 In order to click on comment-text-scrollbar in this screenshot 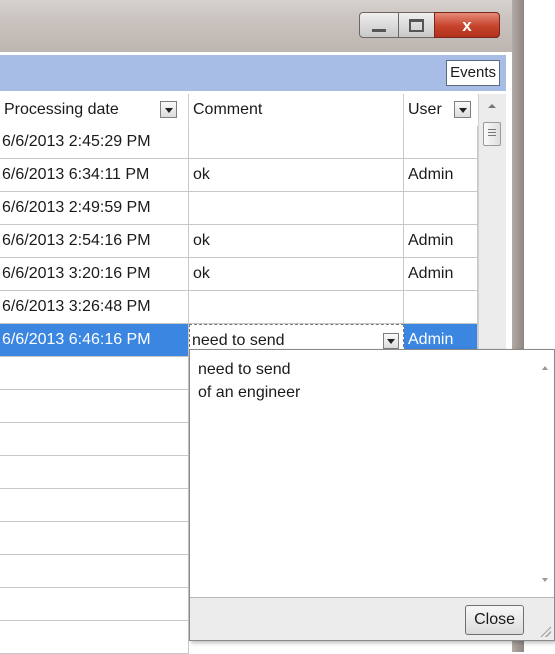, I will do `click(545, 474)`.